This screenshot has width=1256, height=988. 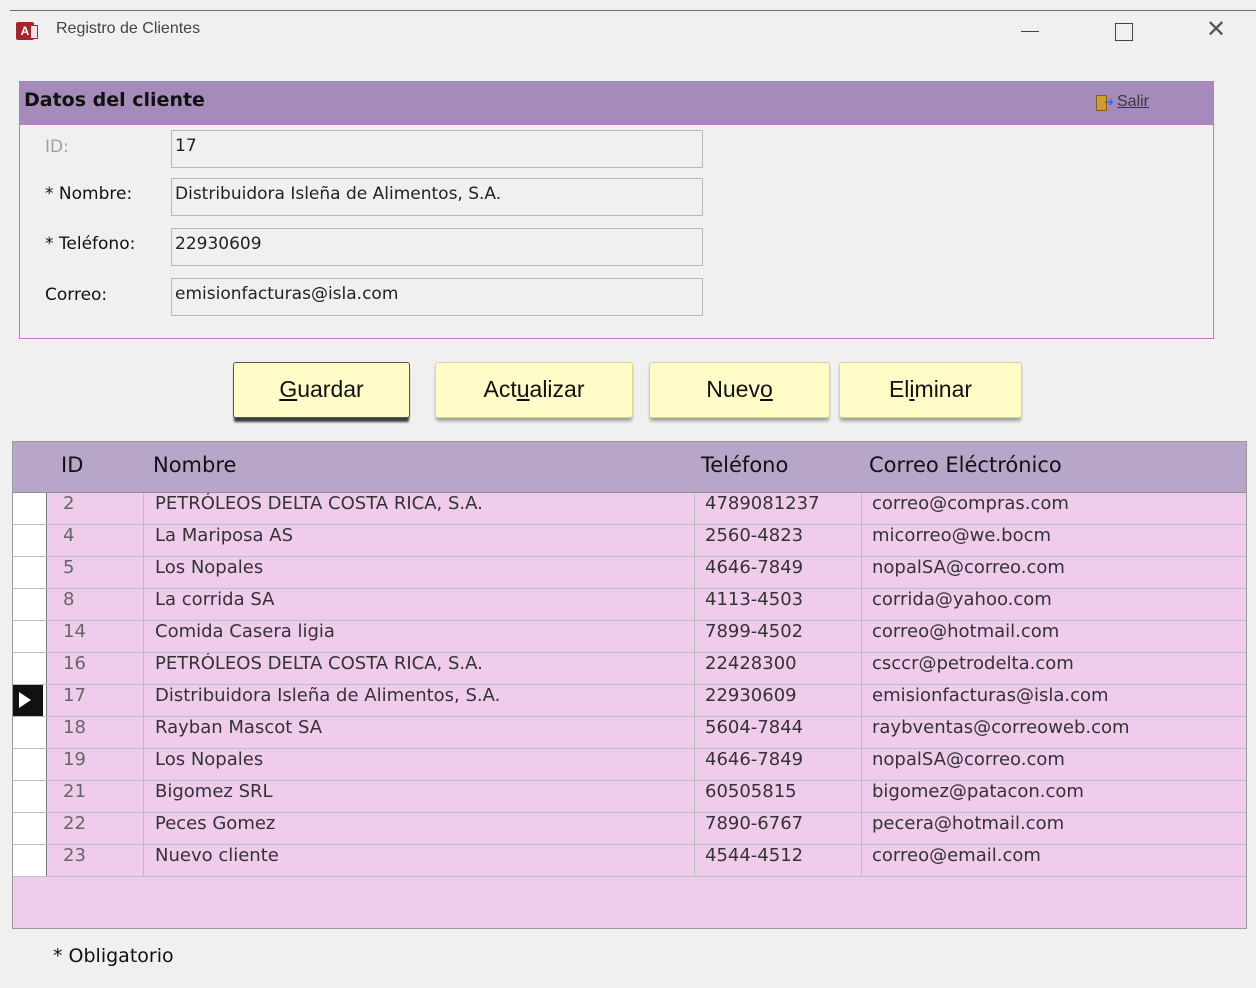 I want to click on row-nombre-cell: Peces Gomez, so click(x=420, y=828).